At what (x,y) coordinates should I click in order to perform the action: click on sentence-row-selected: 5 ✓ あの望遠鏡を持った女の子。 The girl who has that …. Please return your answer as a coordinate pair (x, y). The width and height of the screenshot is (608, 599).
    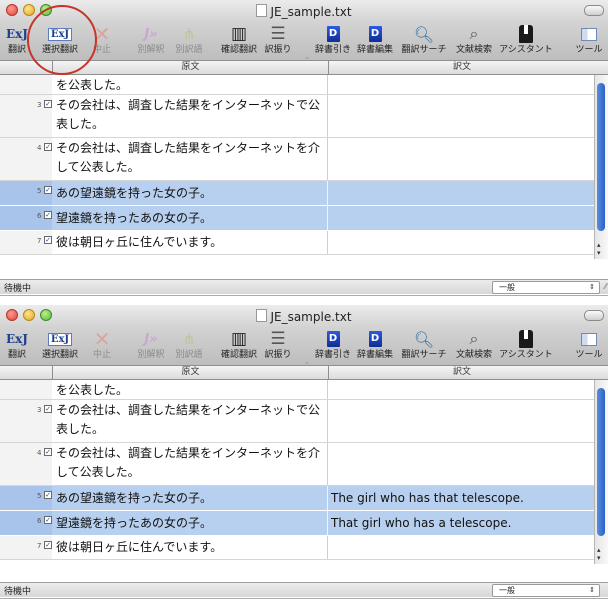
    Looking at the image, I should click on (297, 498).